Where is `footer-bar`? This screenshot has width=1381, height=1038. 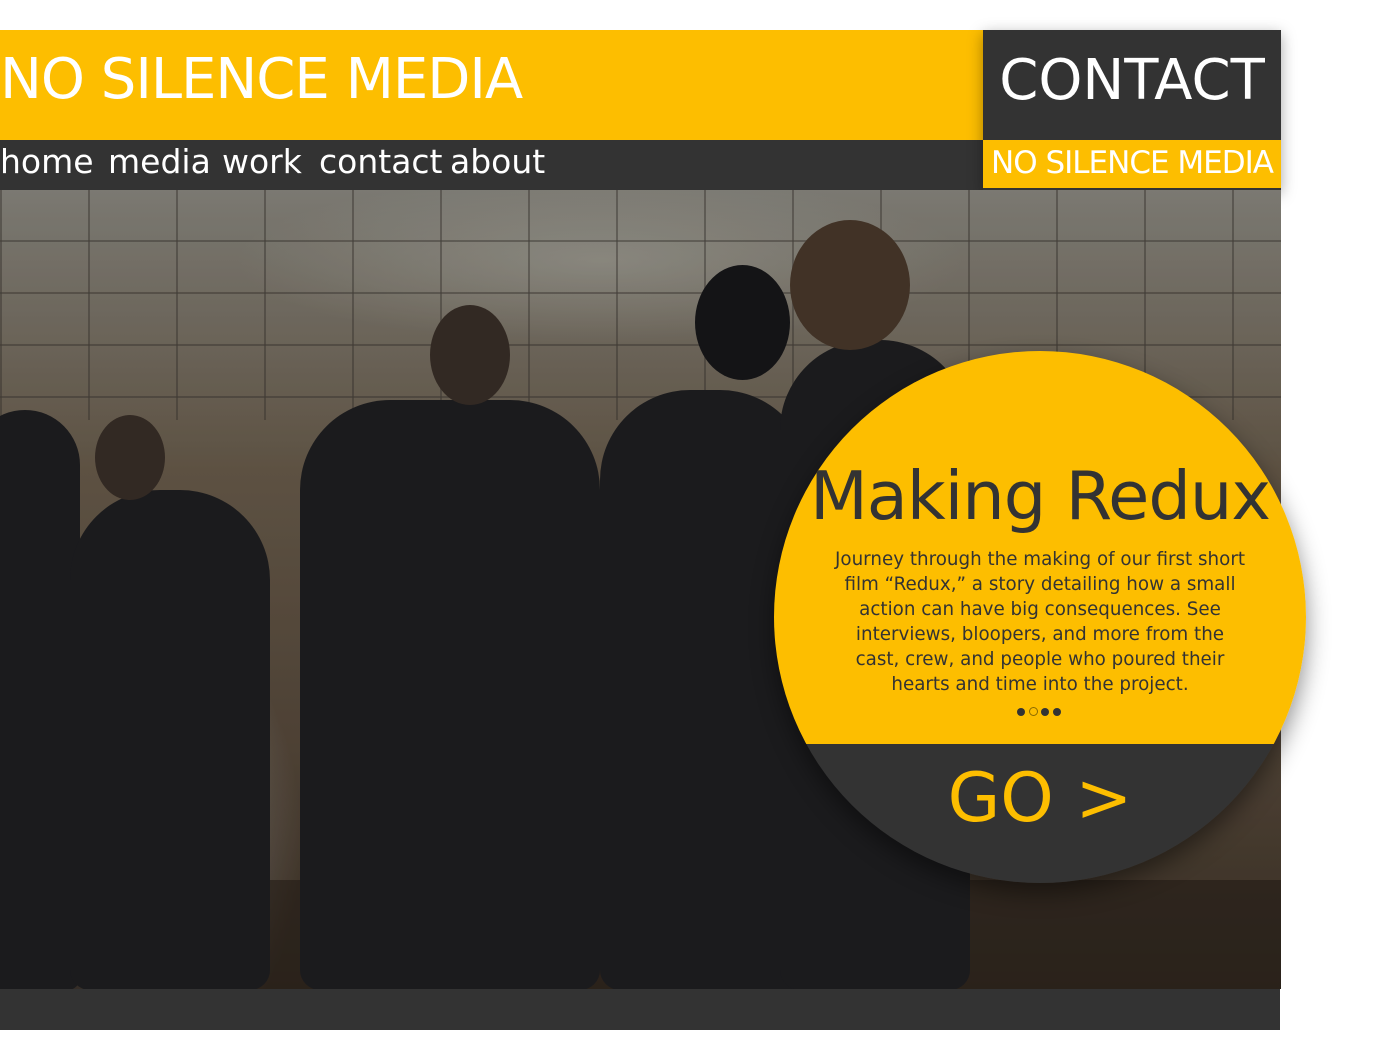
footer-bar is located at coordinates (640, 1009).